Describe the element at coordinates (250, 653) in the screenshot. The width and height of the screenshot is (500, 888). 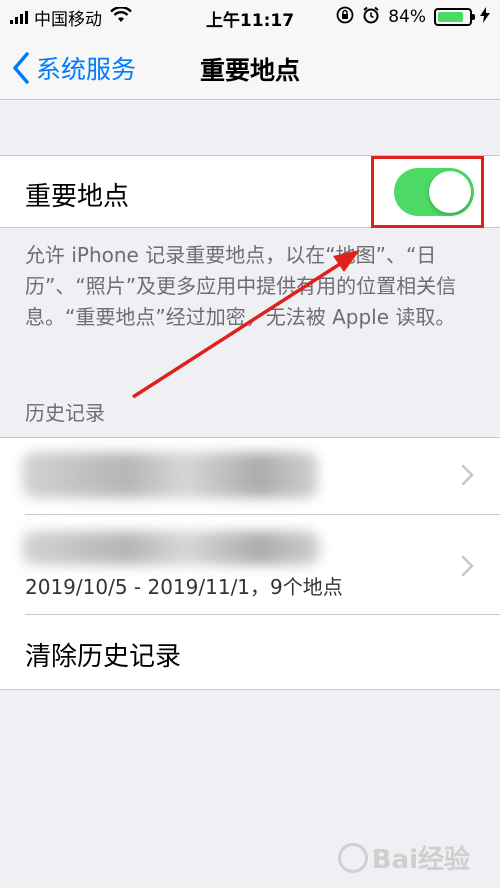
I see `clear-history-row: 清除历史记录` at that location.